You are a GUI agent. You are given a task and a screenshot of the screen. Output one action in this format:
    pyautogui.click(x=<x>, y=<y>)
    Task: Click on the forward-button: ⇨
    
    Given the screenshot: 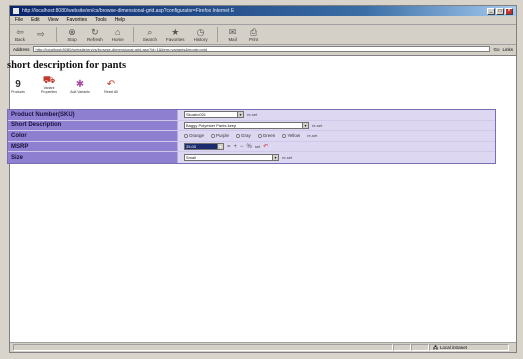 What is the action you would take?
    pyautogui.click(x=41, y=34)
    